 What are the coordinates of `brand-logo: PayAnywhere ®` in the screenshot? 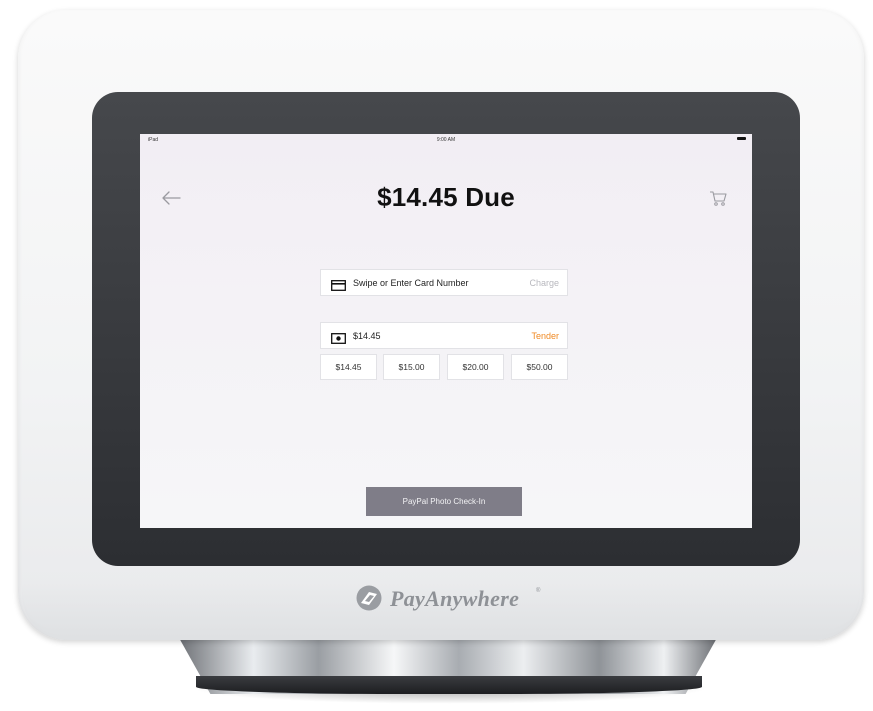 It's located at (450, 597).